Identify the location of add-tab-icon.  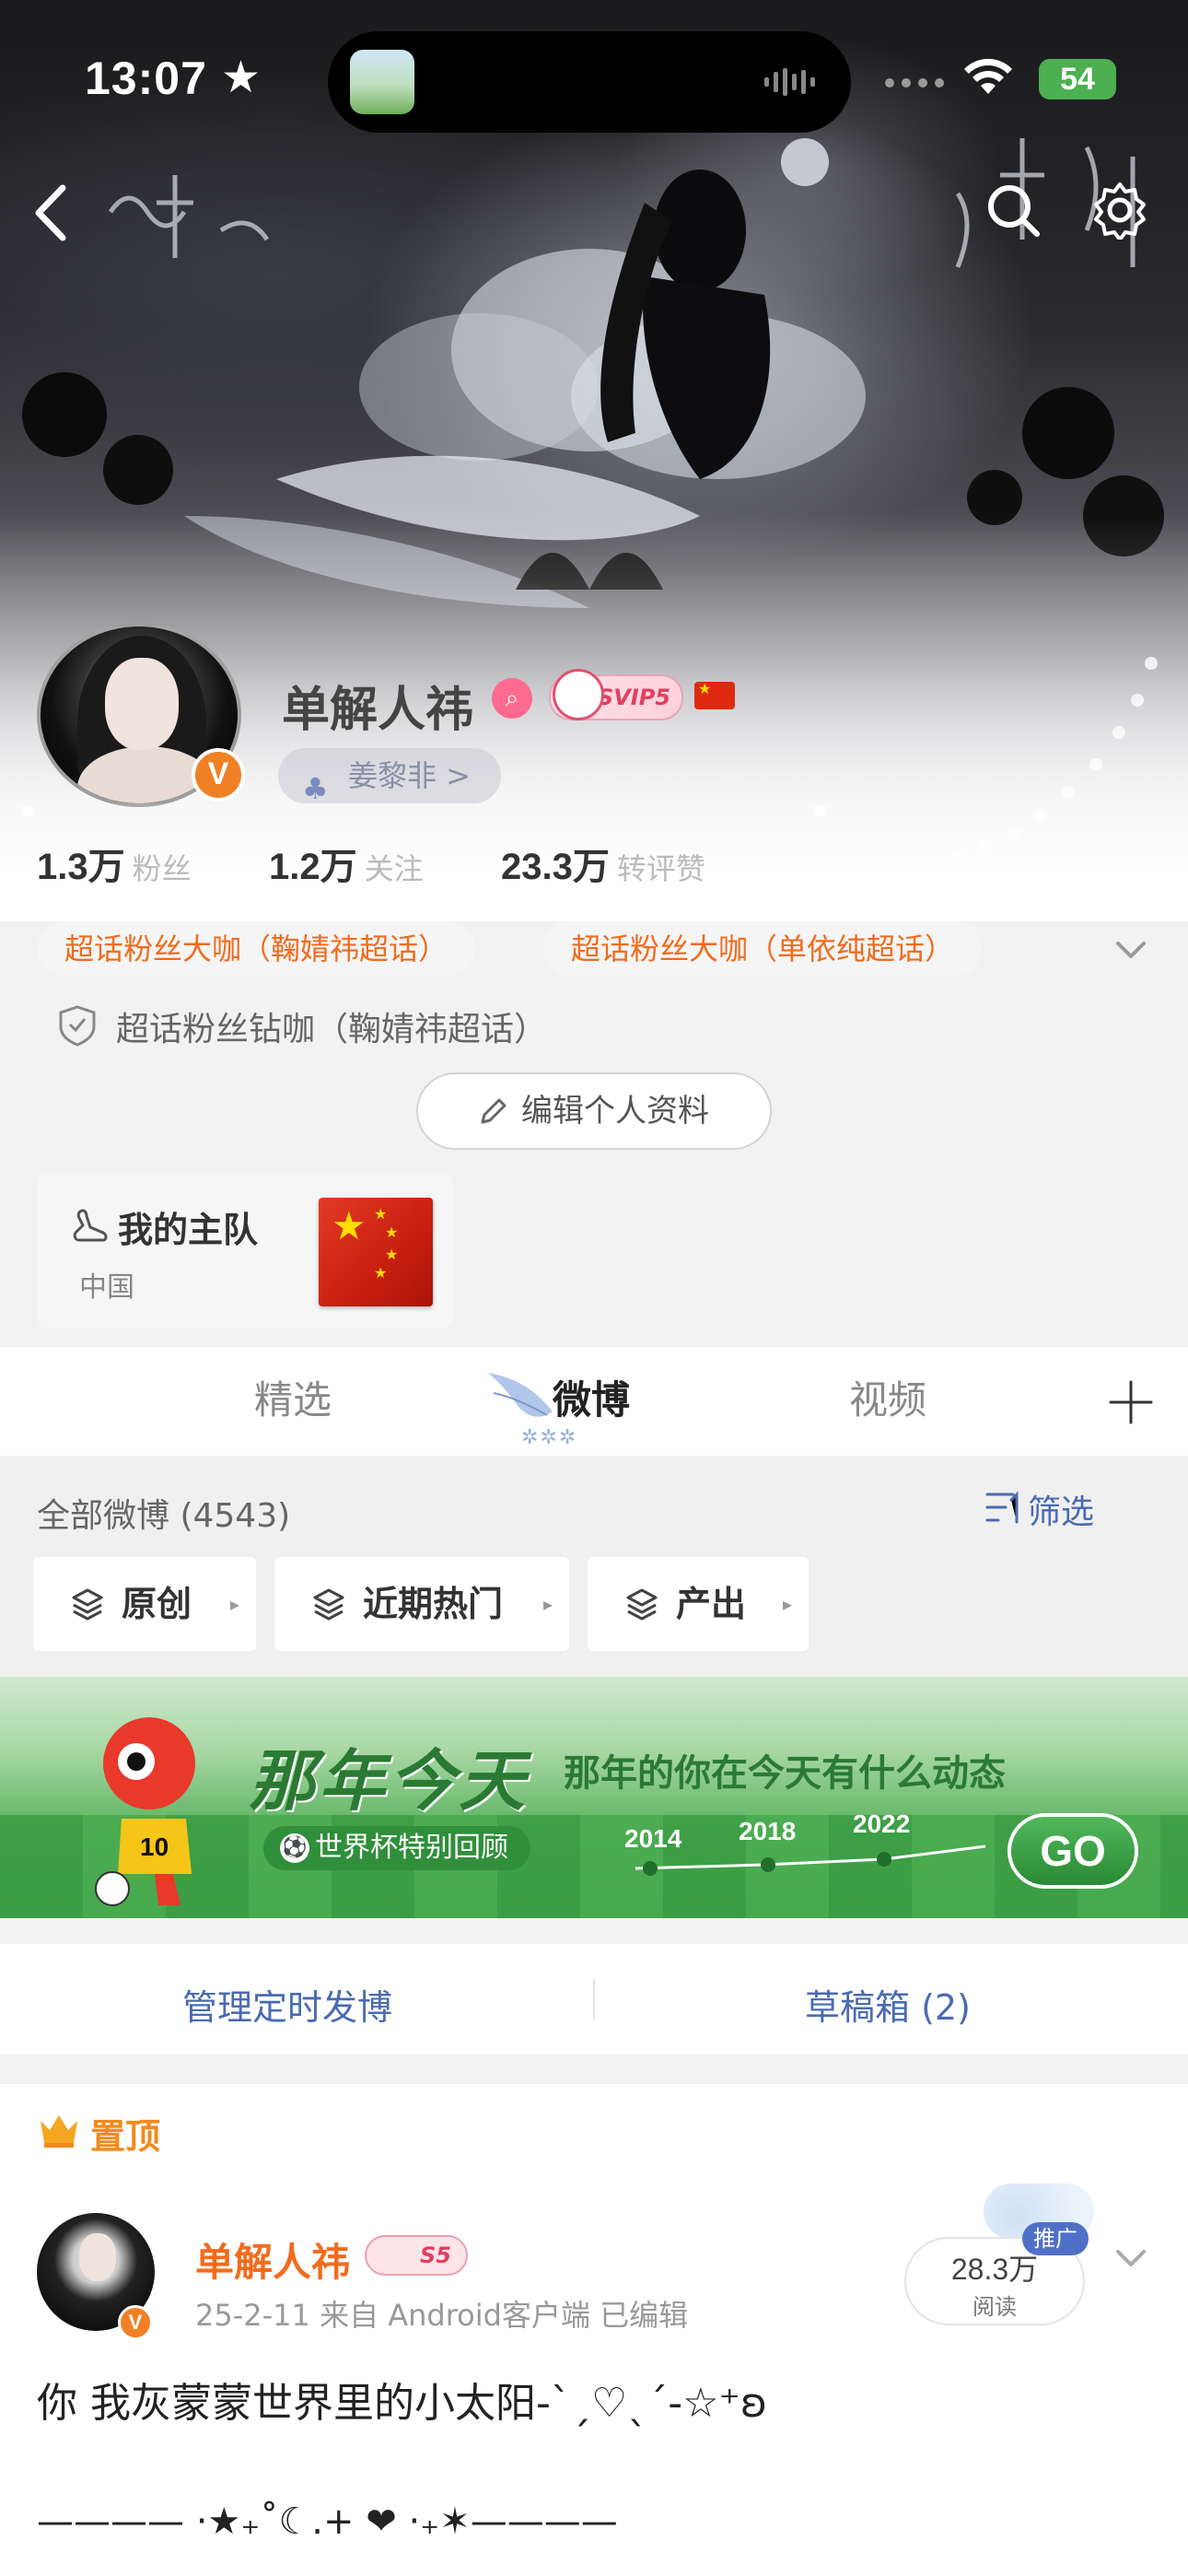
(1131, 1403).